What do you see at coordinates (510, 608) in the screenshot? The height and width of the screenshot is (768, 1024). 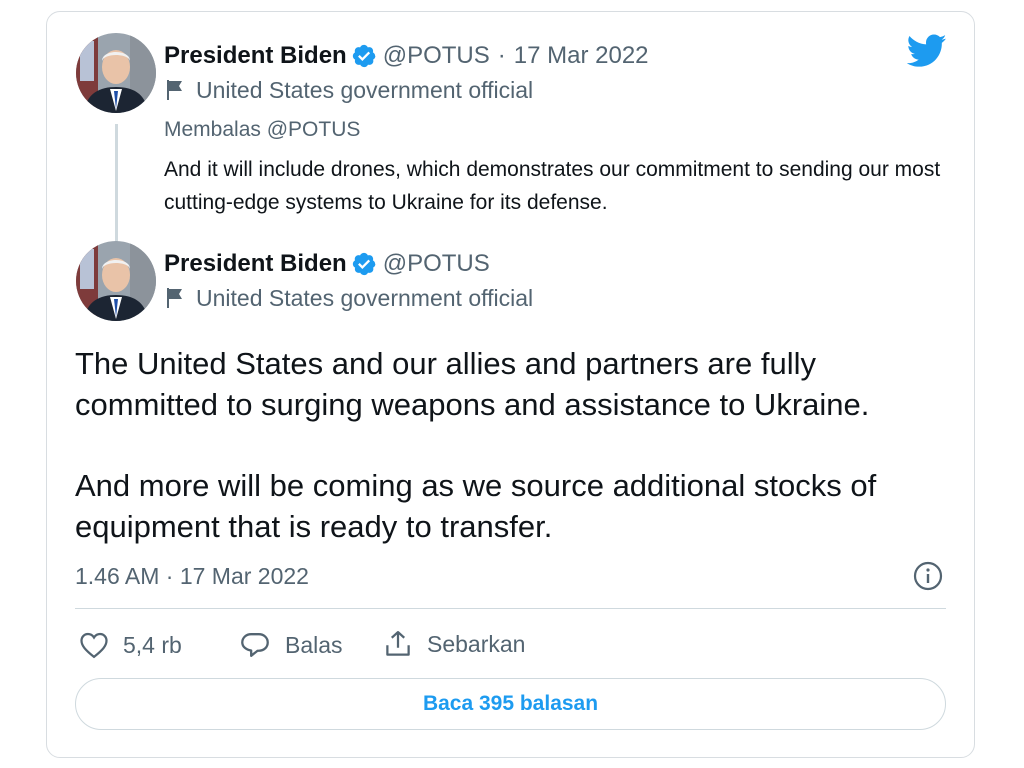 I see `divider` at bounding box center [510, 608].